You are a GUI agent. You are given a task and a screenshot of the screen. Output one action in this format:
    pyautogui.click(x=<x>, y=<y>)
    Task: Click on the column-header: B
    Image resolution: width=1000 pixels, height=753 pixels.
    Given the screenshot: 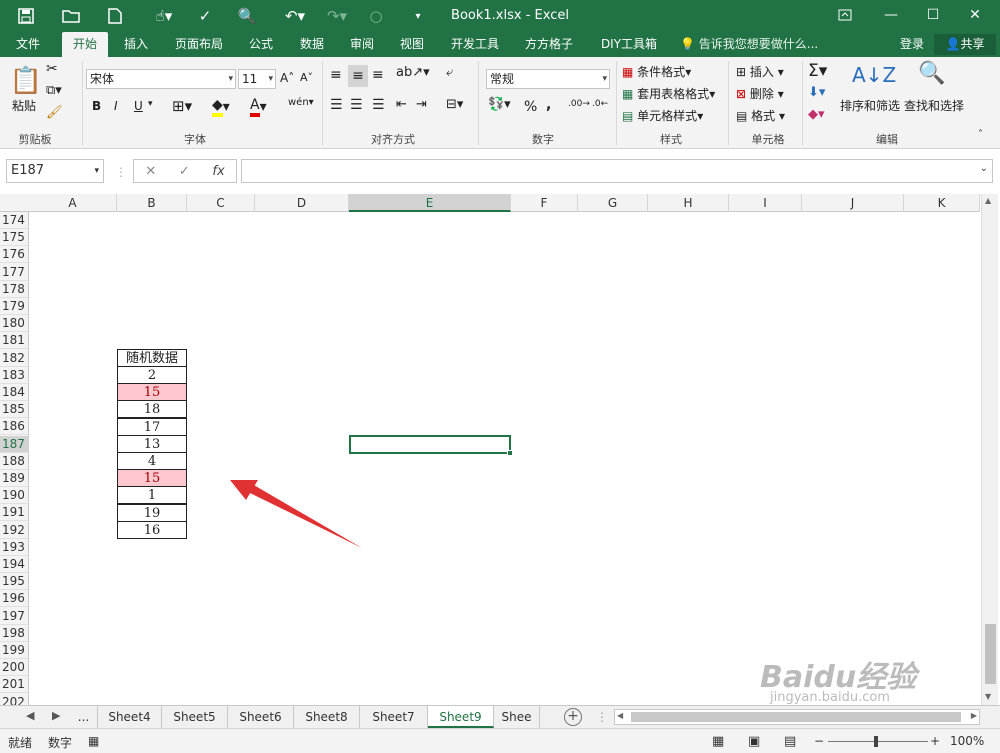 What is the action you would take?
    pyautogui.click(x=152, y=203)
    